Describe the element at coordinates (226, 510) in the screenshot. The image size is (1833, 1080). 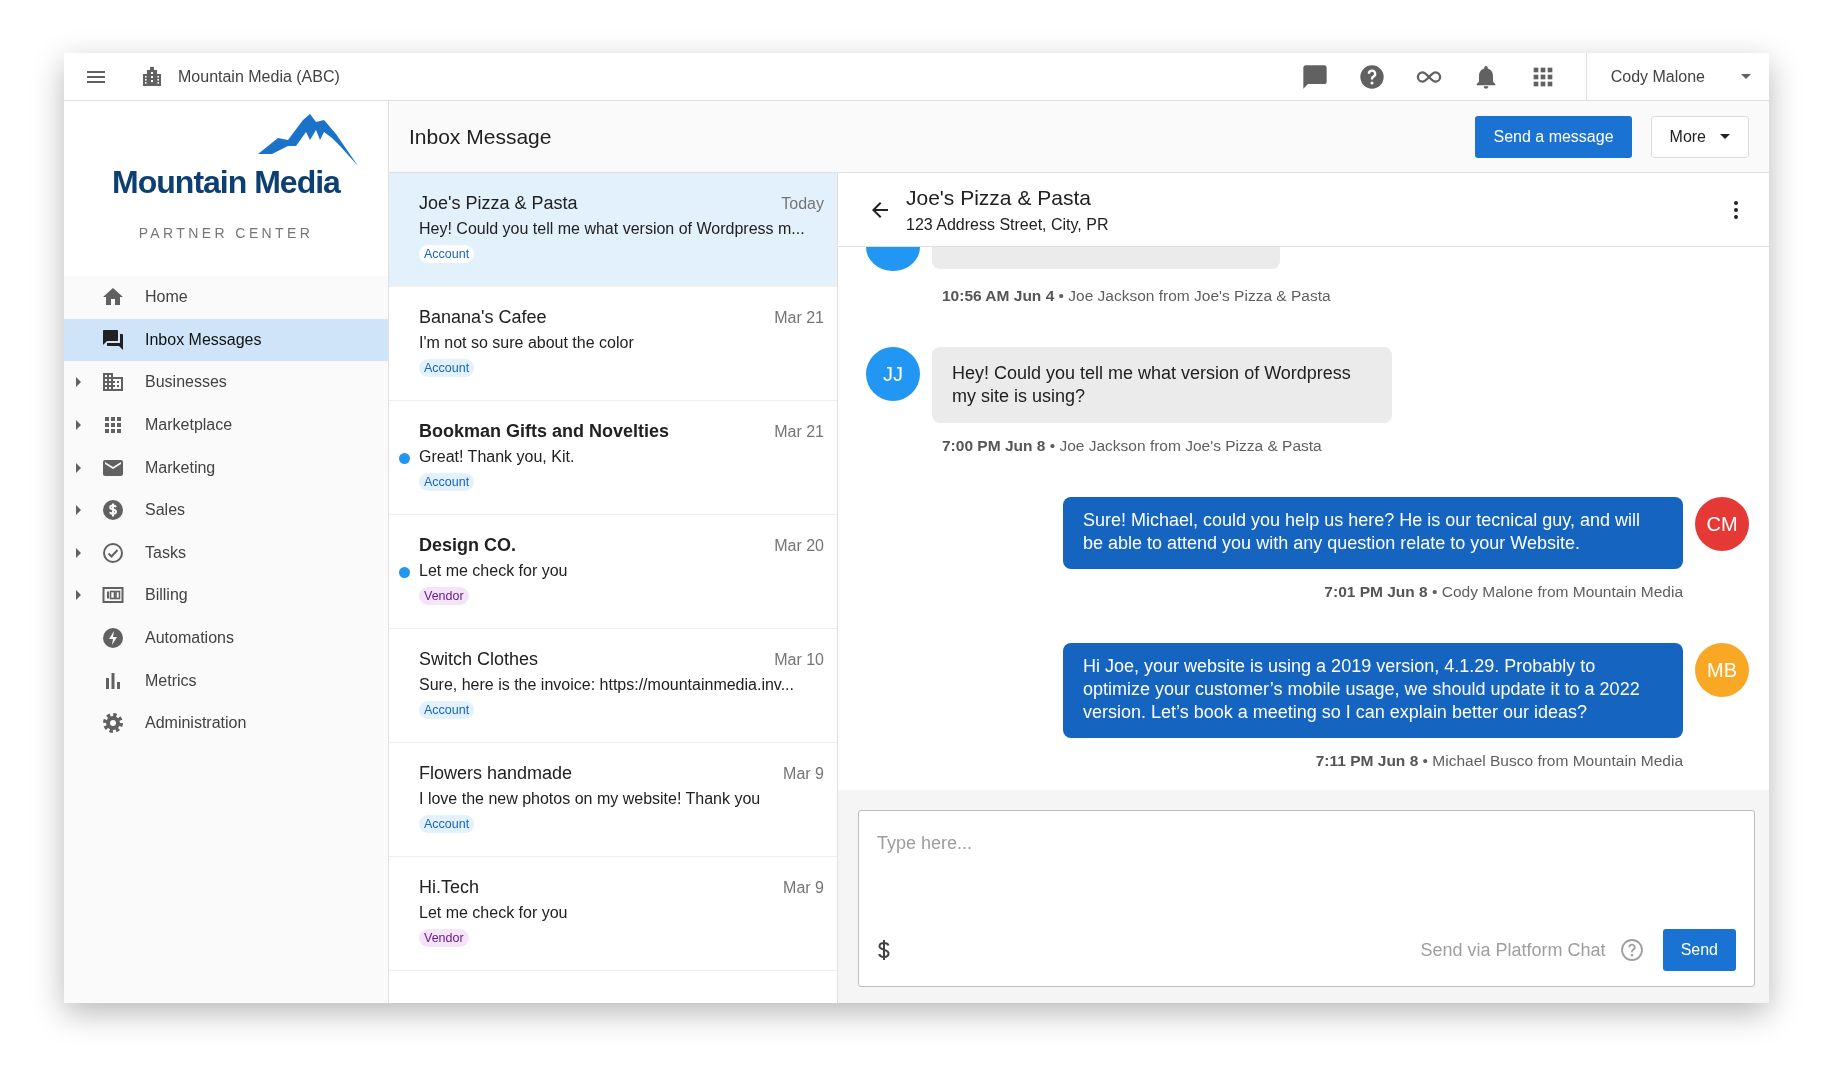
I see `sidebar-item: Sales` at that location.